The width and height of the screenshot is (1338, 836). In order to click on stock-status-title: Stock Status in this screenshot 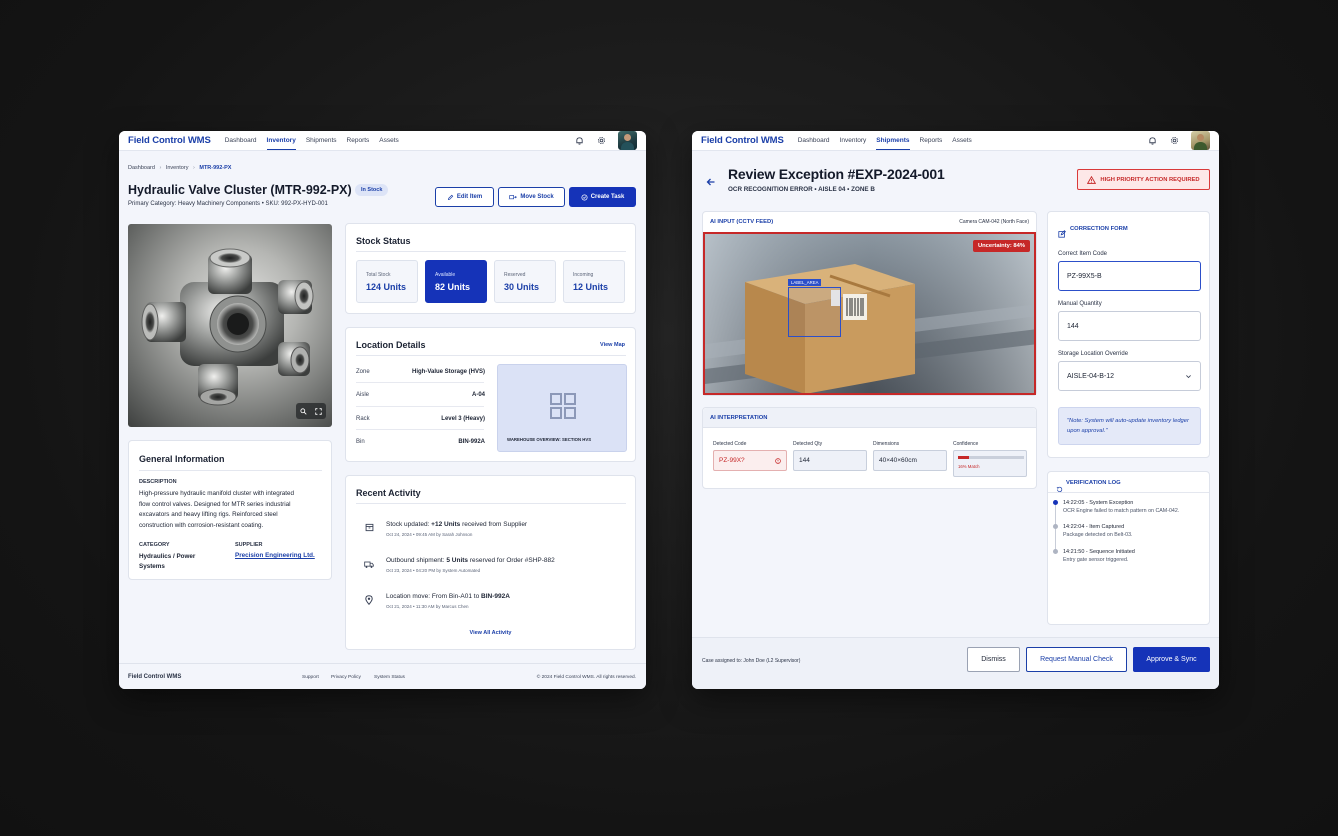, I will do `click(383, 241)`.